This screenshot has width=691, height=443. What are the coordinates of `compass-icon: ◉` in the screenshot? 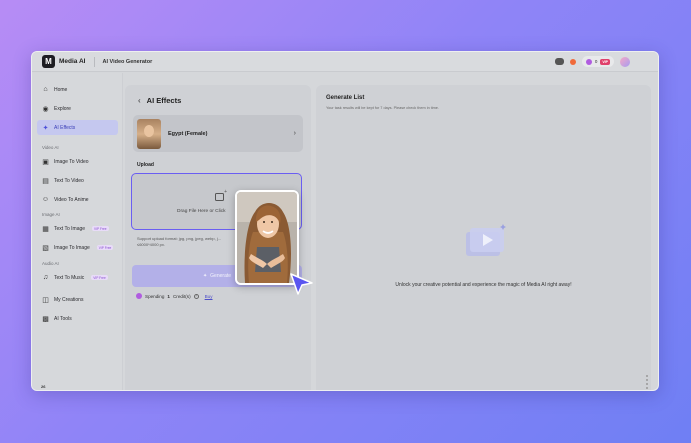 It's located at (45, 109).